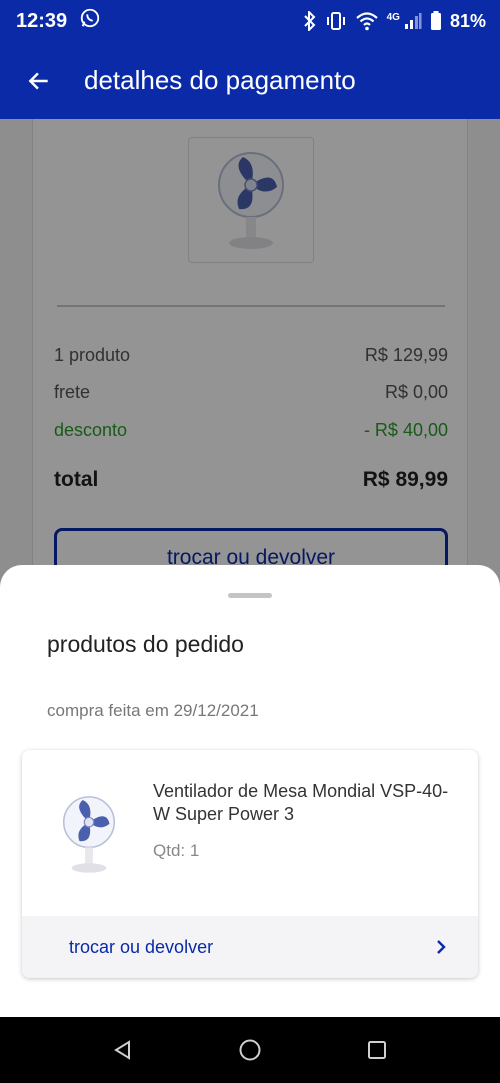 This screenshot has width=500, height=1083. Describe the element at coordinates (153, 710) in the screenshot. I see `purchase-date: compra feita em 29/12/2021` at that location.